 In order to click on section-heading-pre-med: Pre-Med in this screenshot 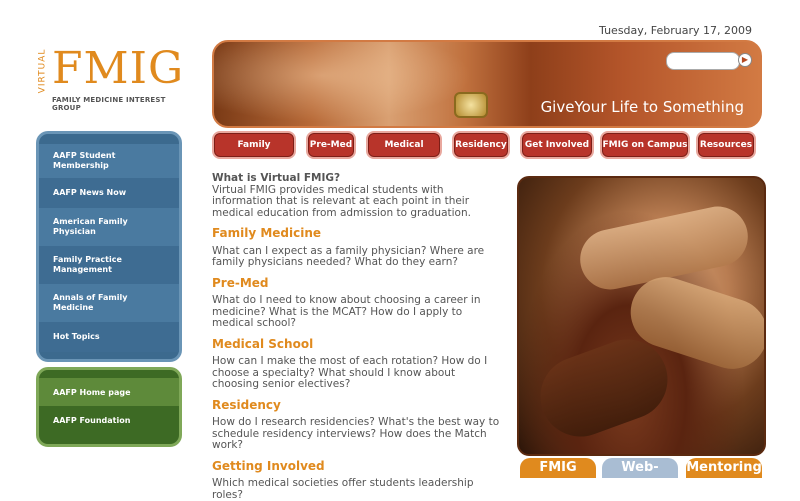, I will do `click(358, 283)`.